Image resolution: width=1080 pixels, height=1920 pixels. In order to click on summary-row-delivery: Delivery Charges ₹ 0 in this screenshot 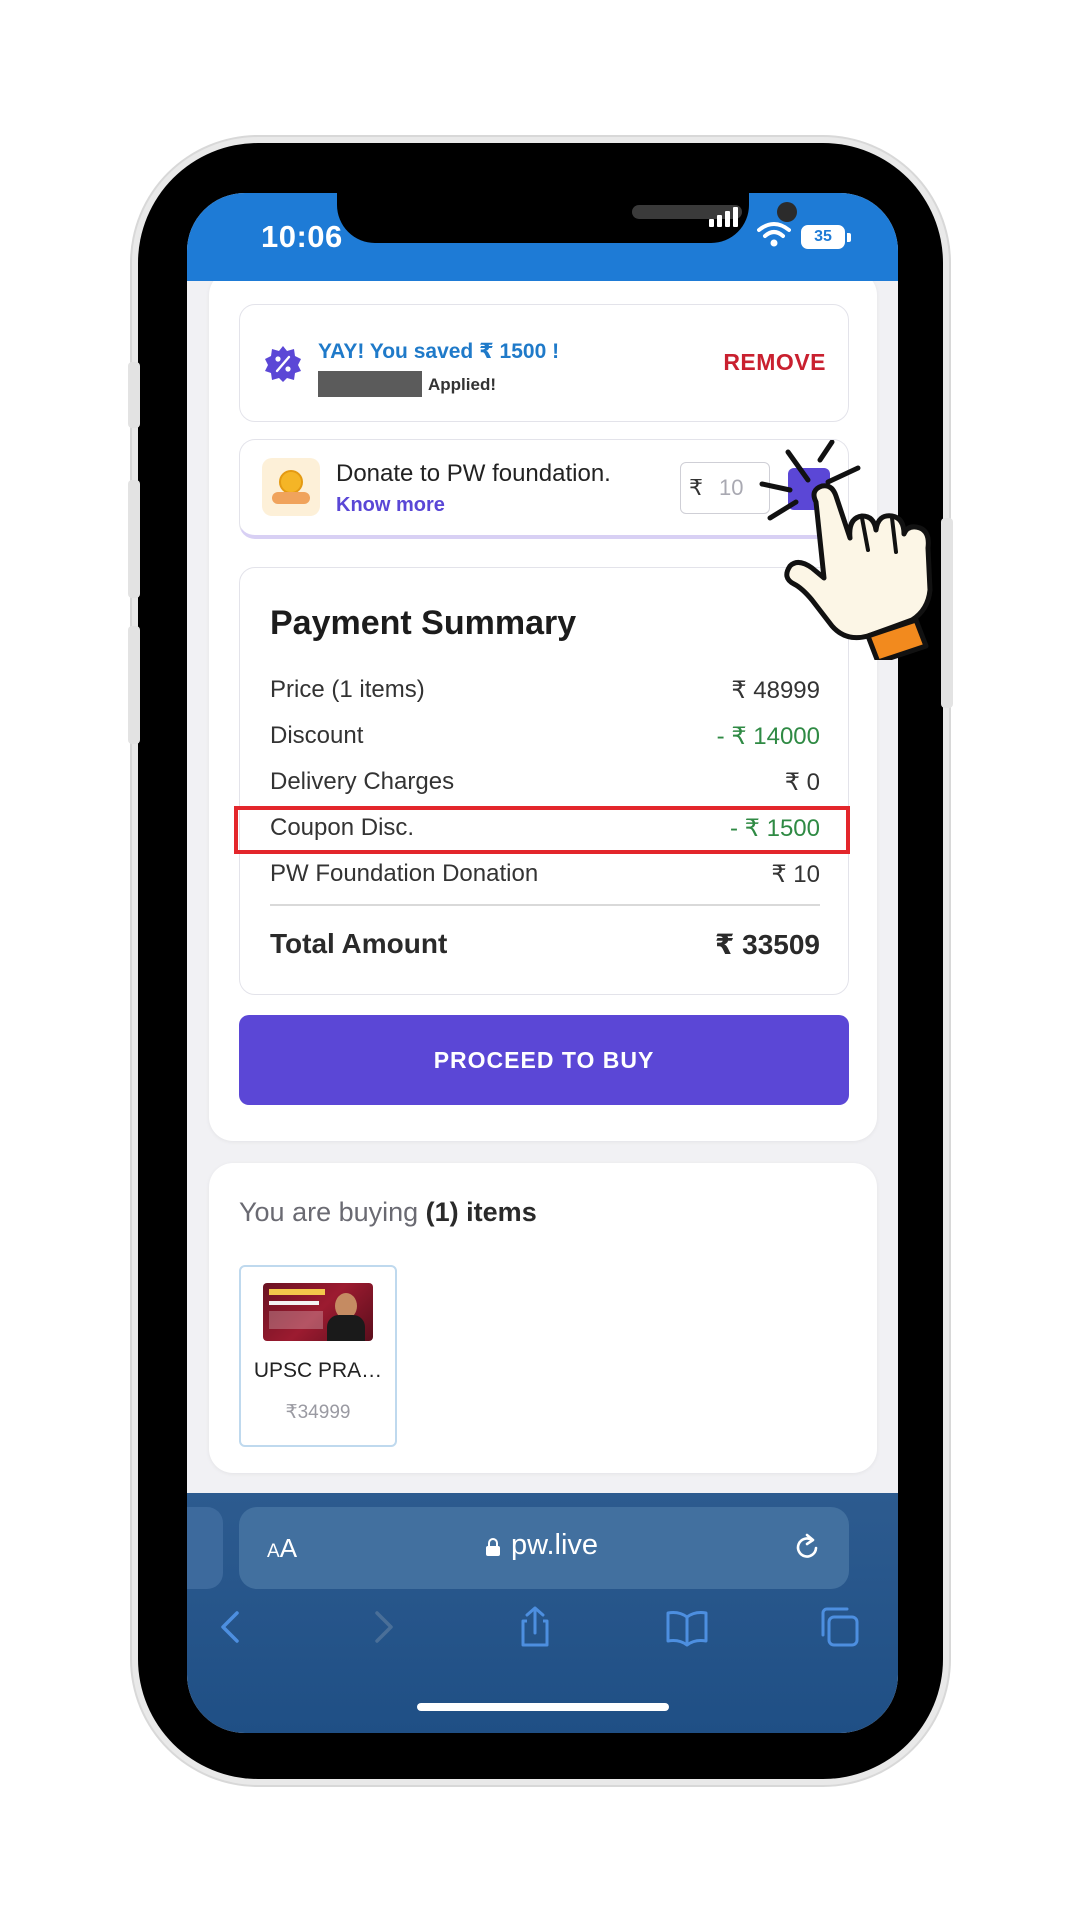, I will do `click(545, 782)`.